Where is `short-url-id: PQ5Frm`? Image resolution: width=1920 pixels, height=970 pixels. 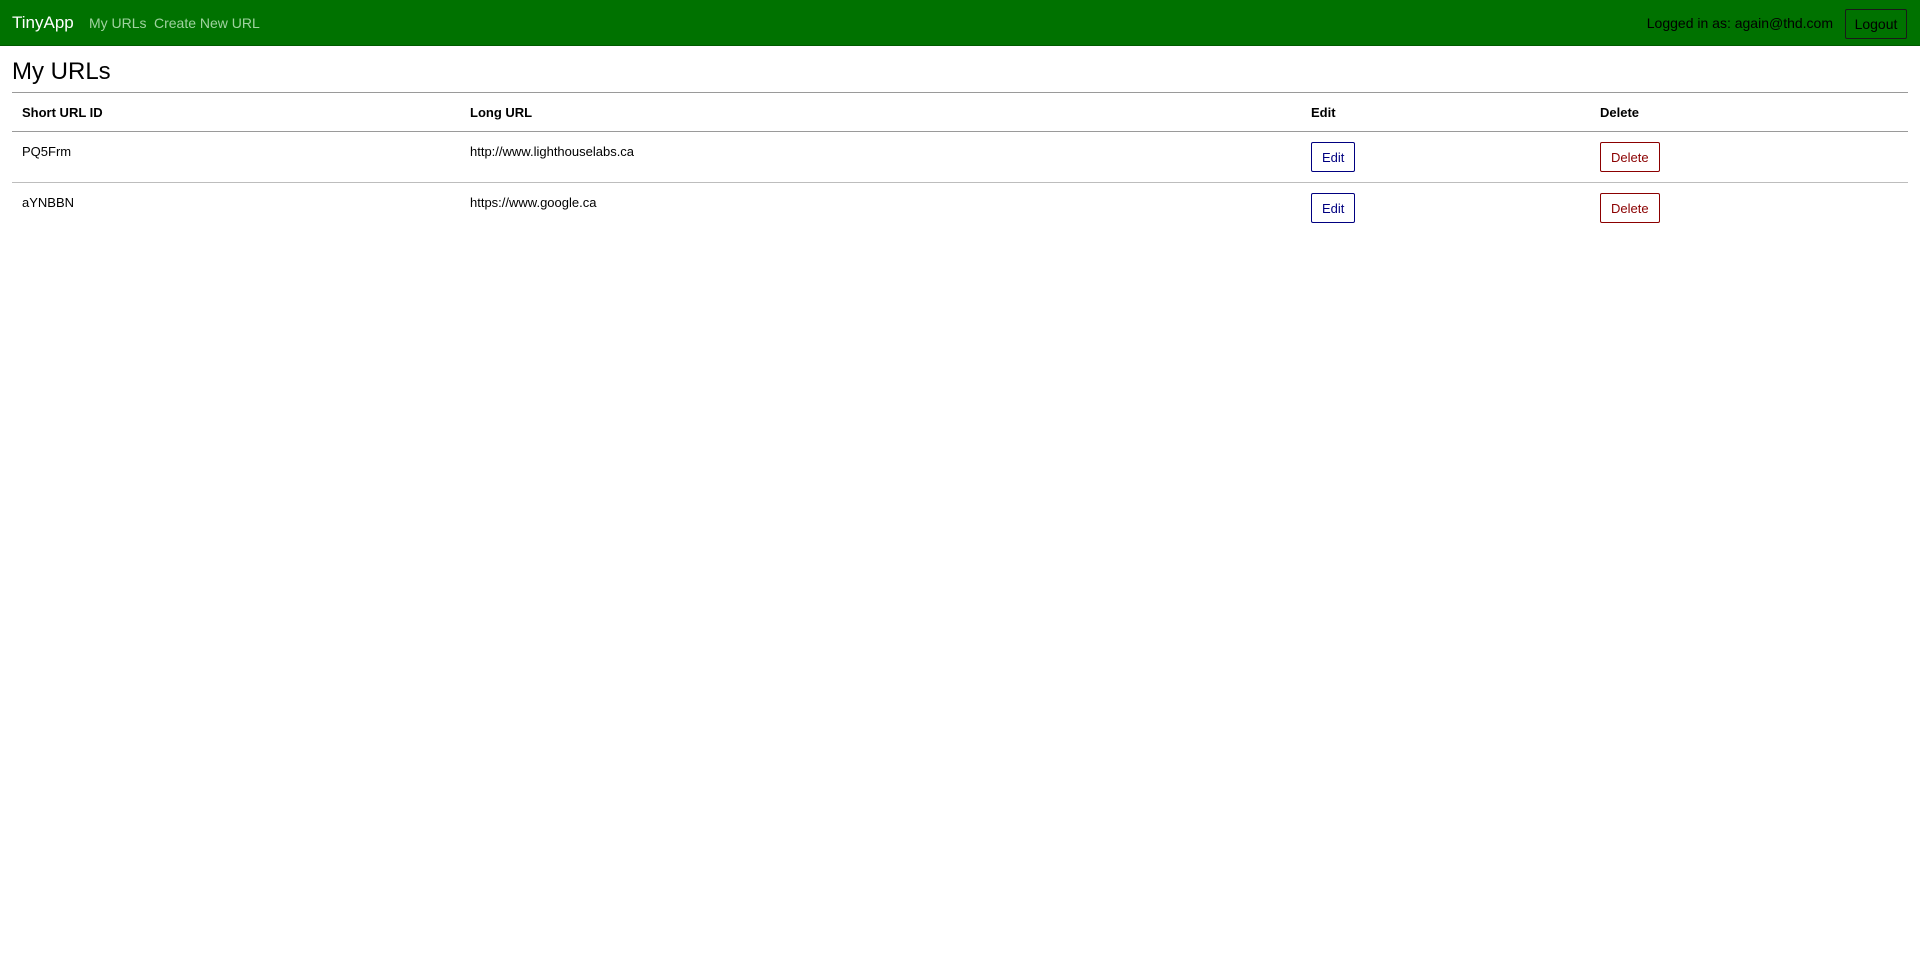 short-url-id: PQ5Frm is located at coordinates (47, 151).